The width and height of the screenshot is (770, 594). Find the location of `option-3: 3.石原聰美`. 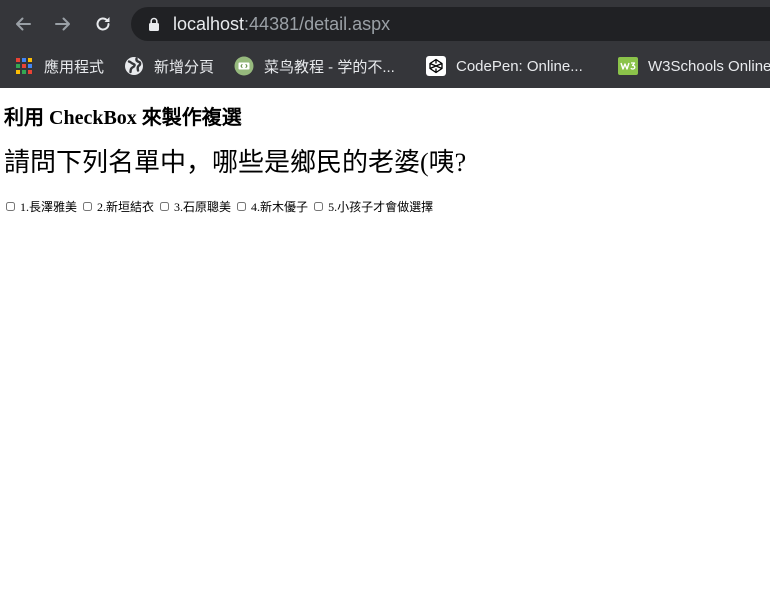

option-3: 3.石原聰美 is located at coordinates (194, 206).